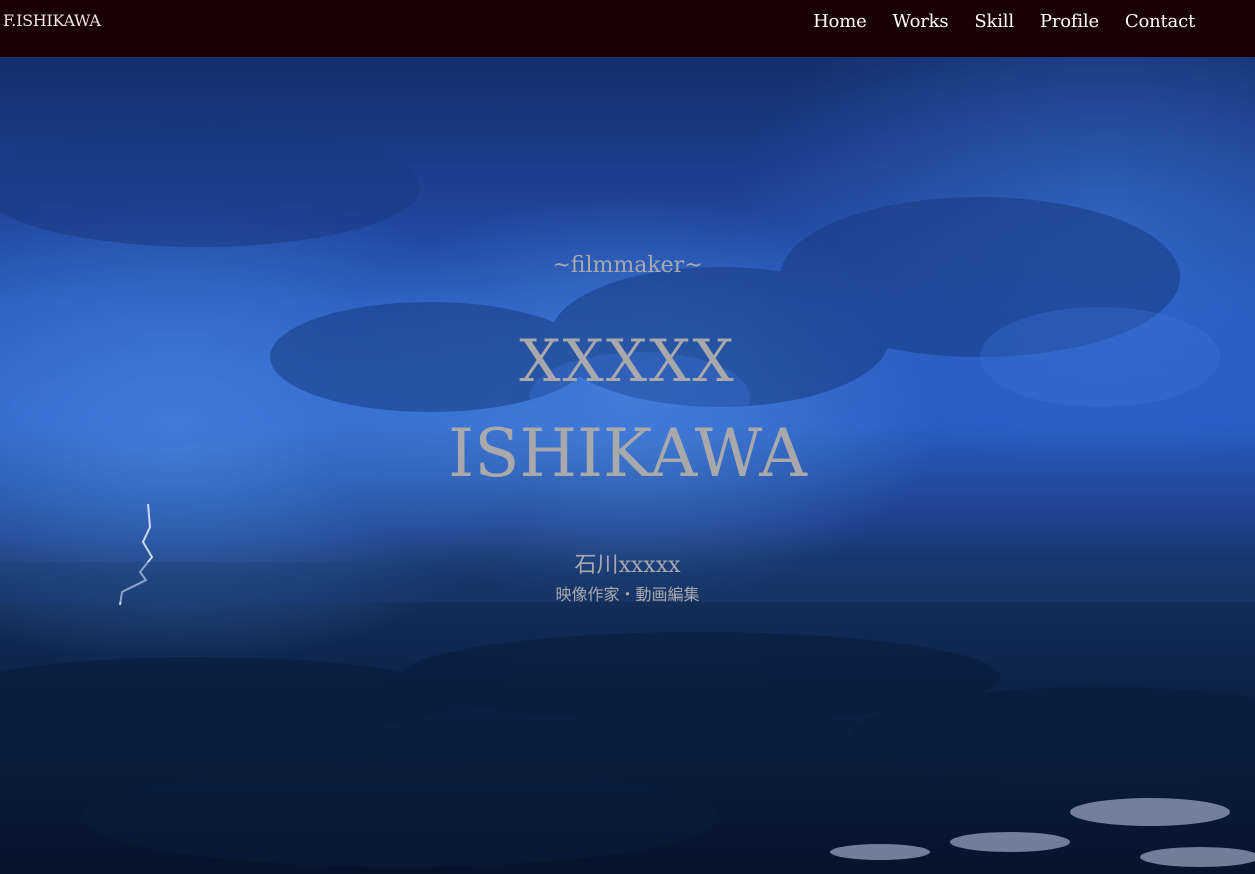 The height and width of the screenshot is (874, 1255). I want to click on nav-item-profile: Profile, so click(1069, 21).